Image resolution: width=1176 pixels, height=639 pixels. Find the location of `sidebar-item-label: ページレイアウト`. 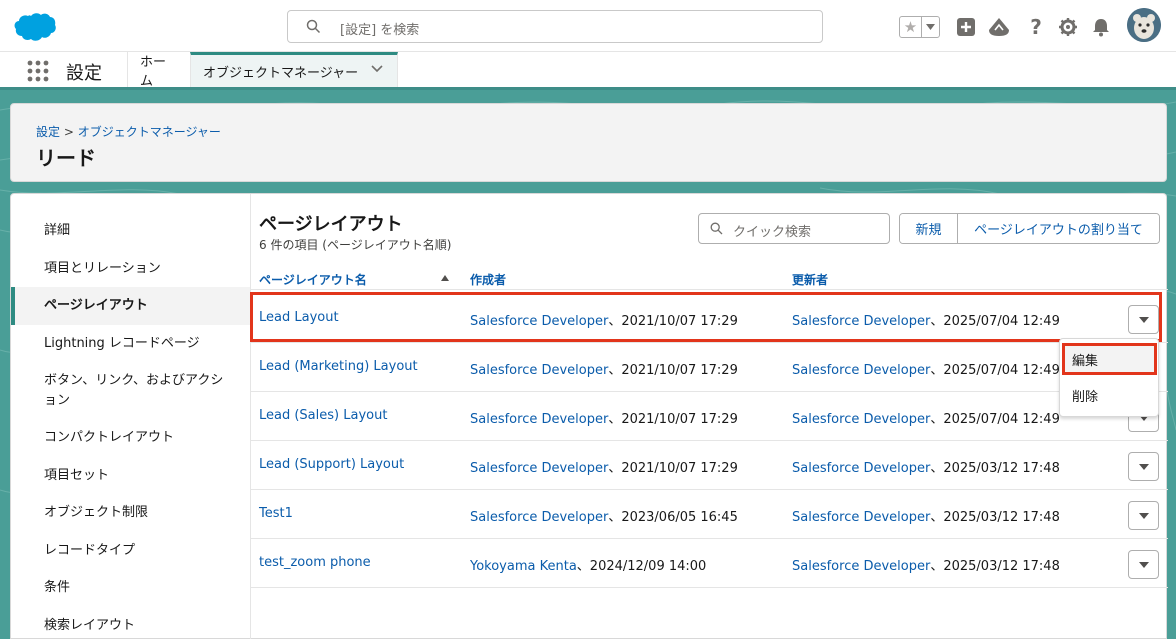

sidebar-item-label: ページレイアウト is located at coordinates (96, 305).